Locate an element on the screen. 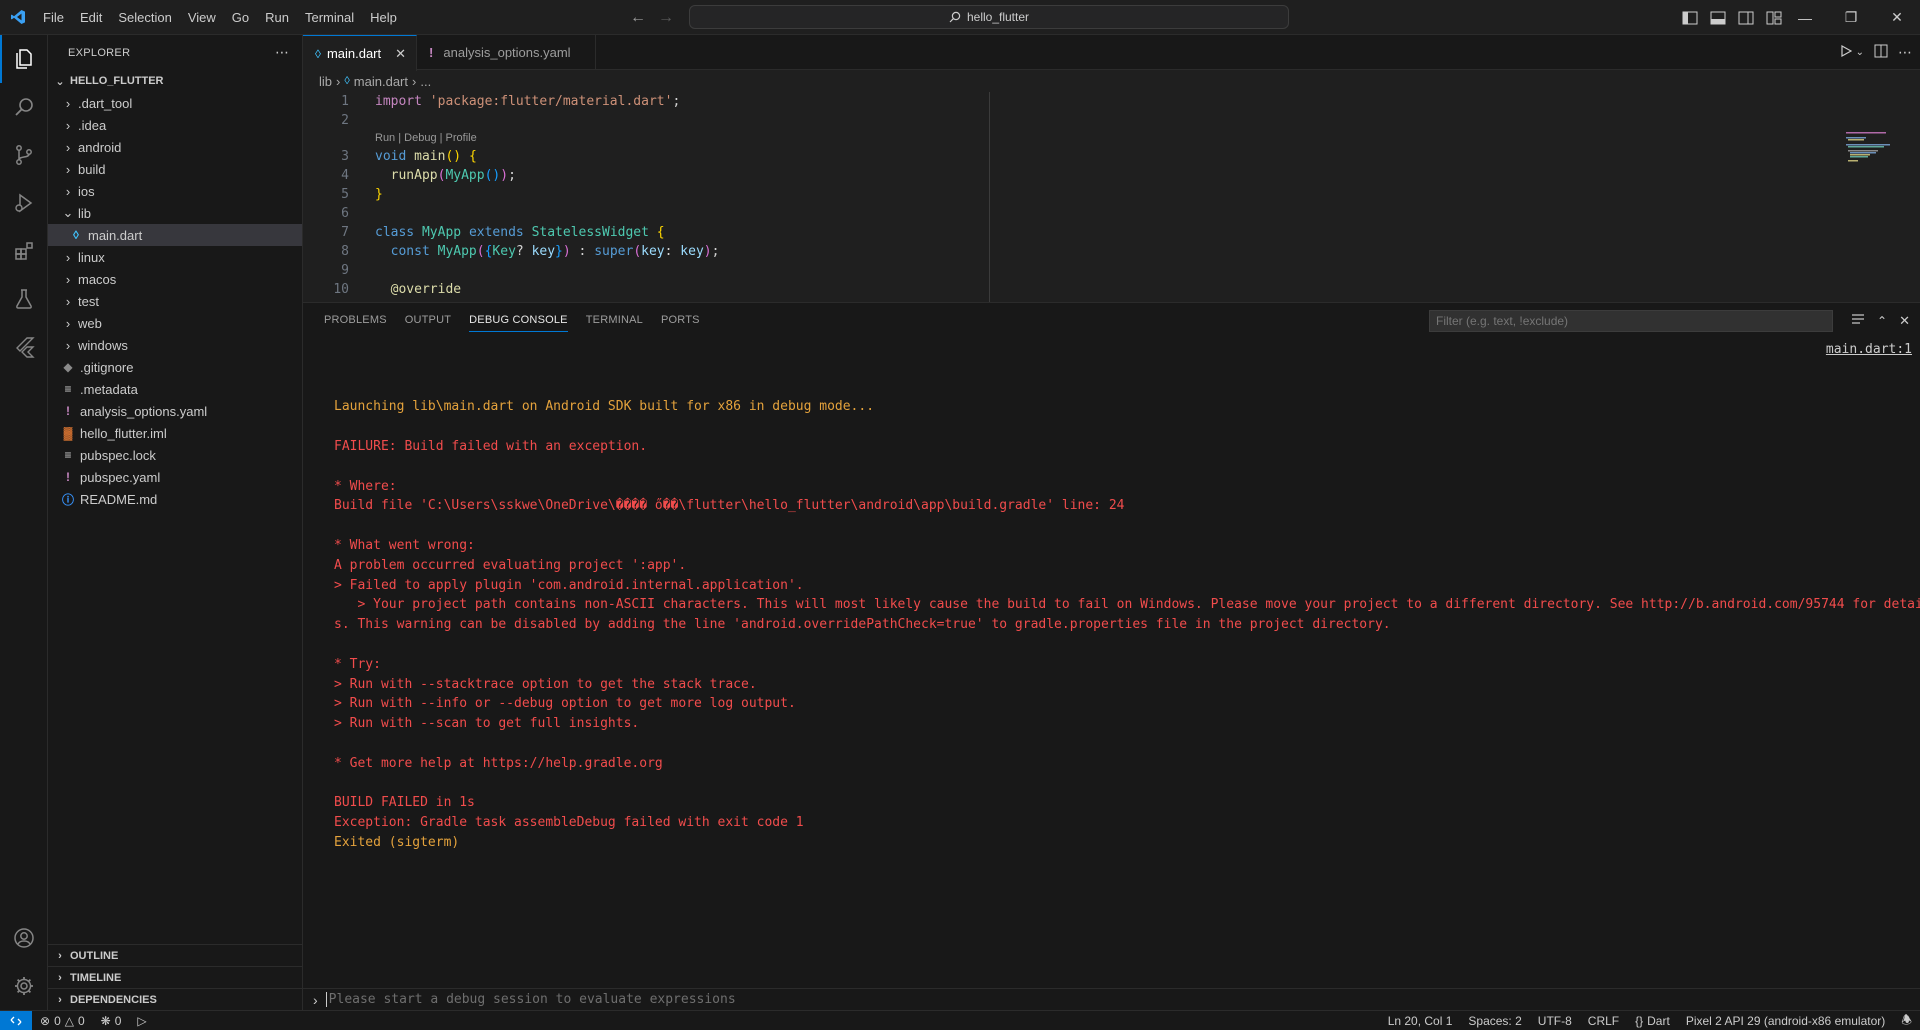 Image resolution: width=1920 pixels, height=1030 pixels. run-dropdown-chevron-icon: ⌄ is located at coordinates (1860, 52).